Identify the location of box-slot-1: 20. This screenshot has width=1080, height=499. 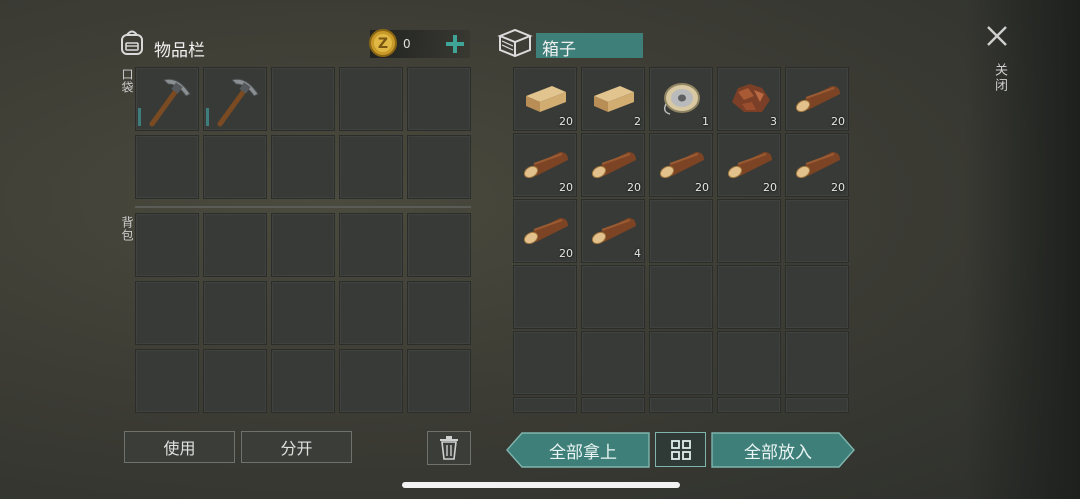
(545, 99).